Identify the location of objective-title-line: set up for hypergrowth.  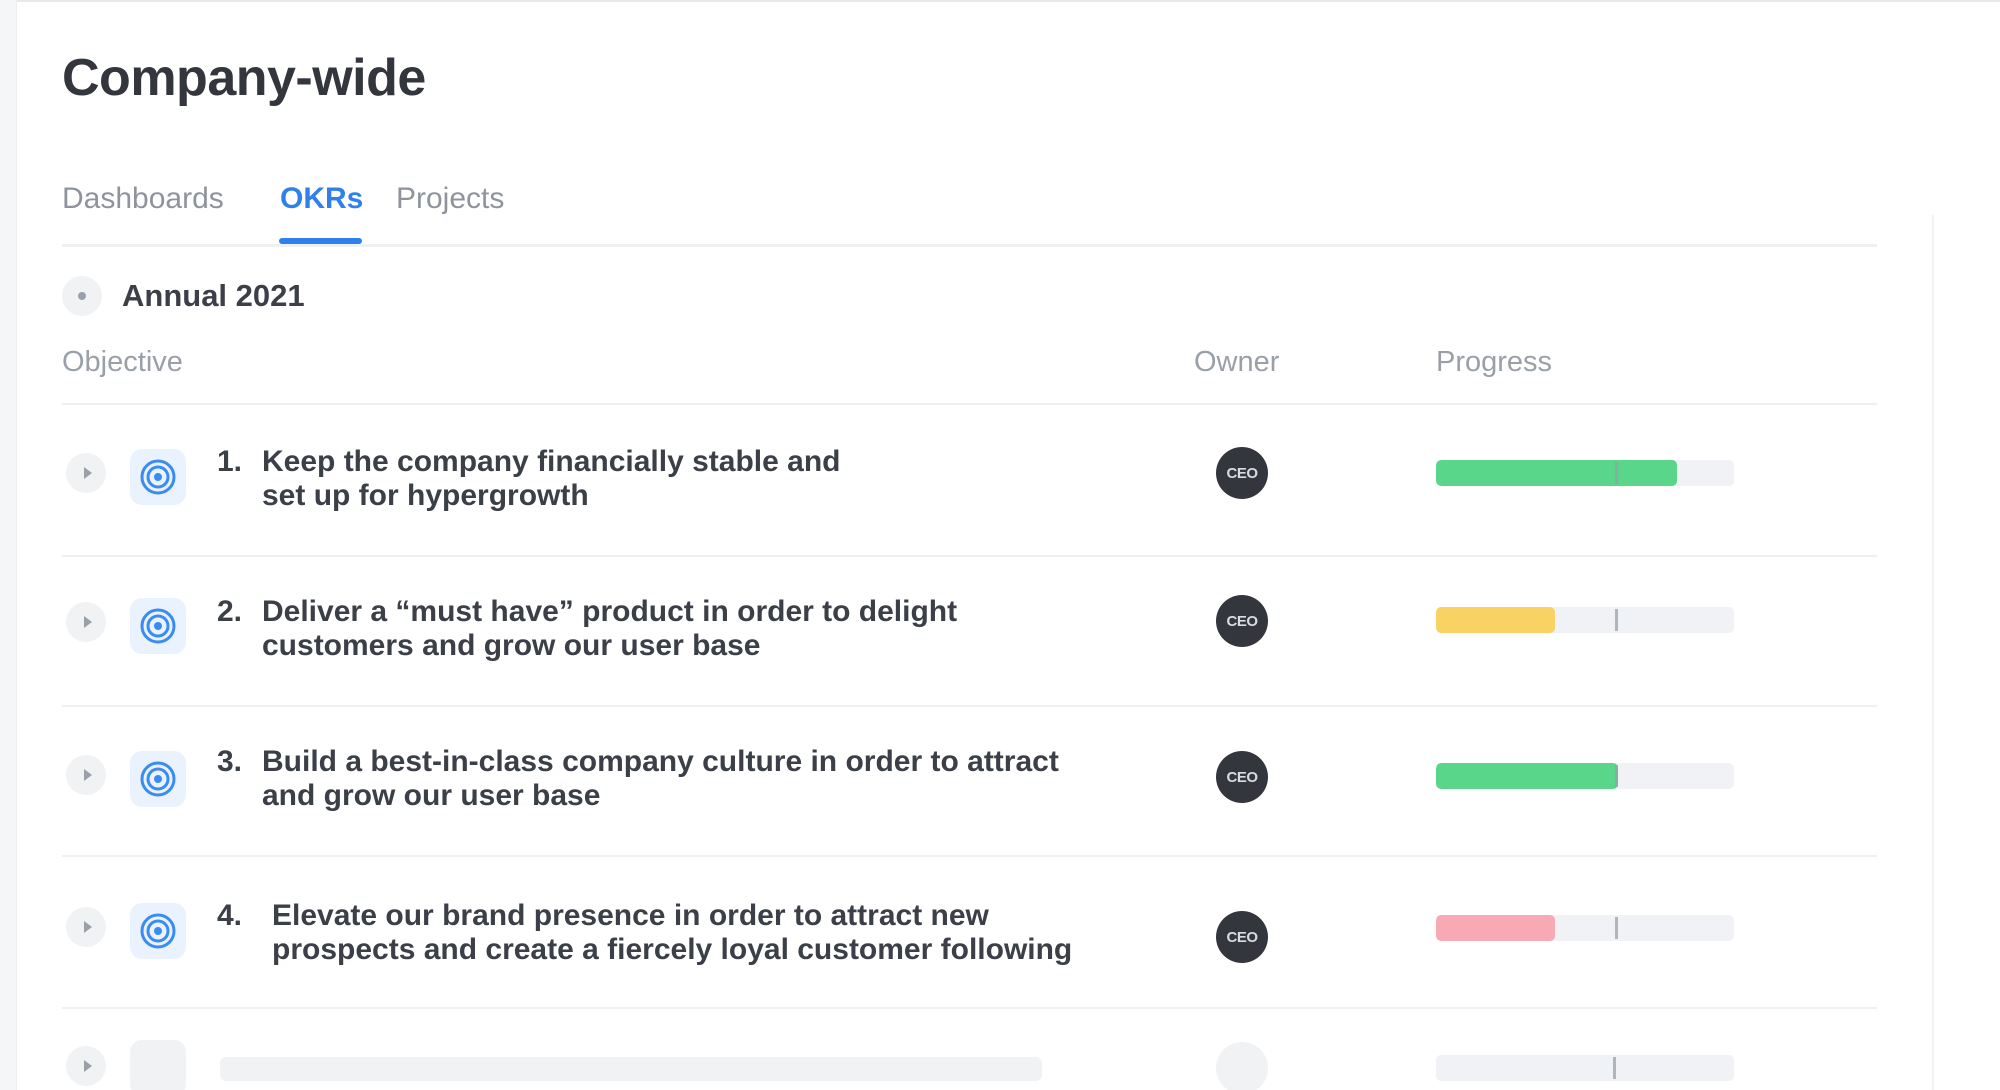
(425, 495).